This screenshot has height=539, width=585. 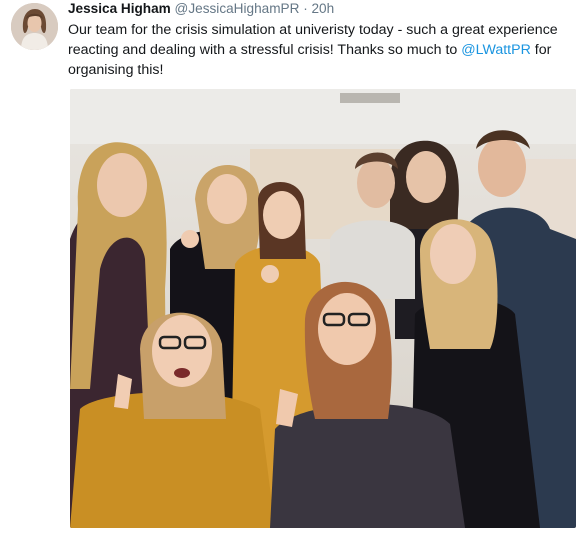 I want to click on author-avatar, so click(x=34, y=26).